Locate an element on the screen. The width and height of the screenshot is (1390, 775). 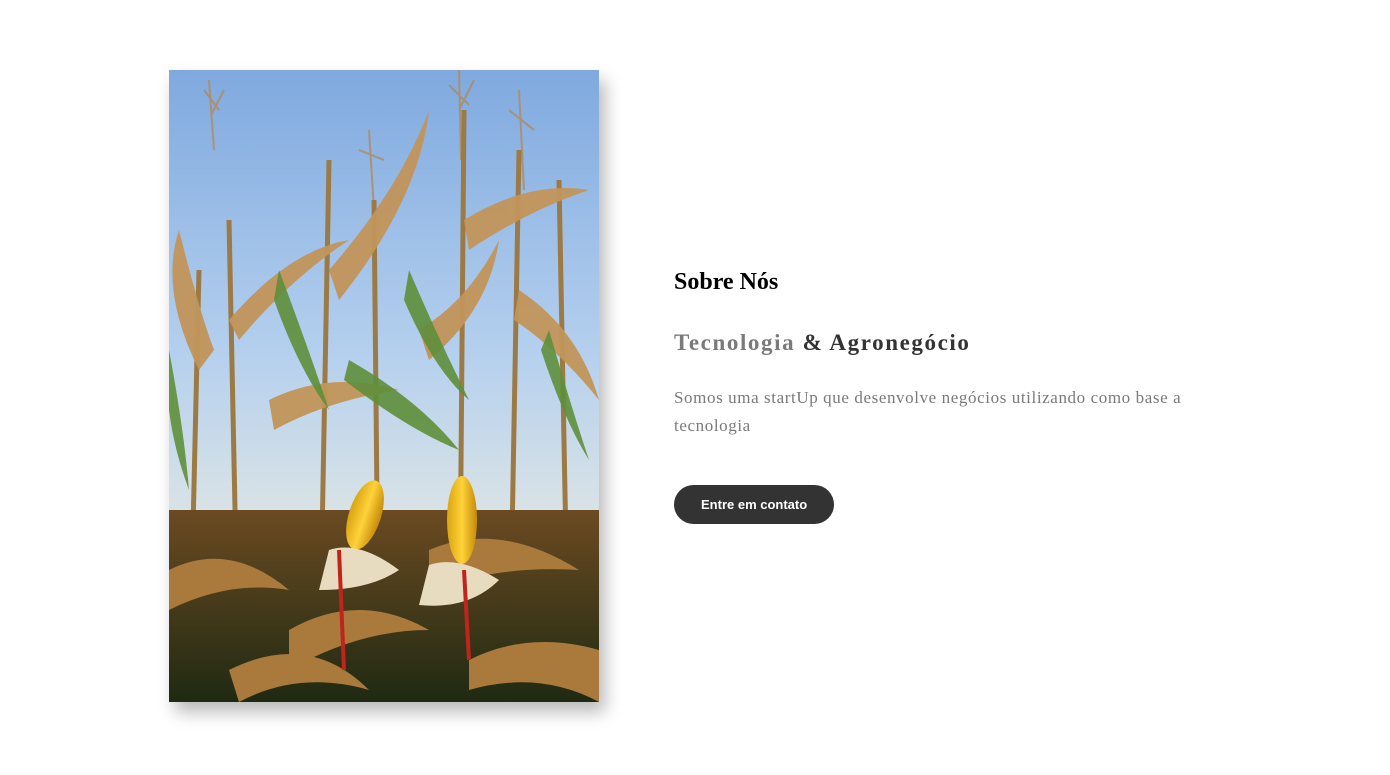
subtitle: Tecnologia & Agronegócio is located at coordinates (954, 343).